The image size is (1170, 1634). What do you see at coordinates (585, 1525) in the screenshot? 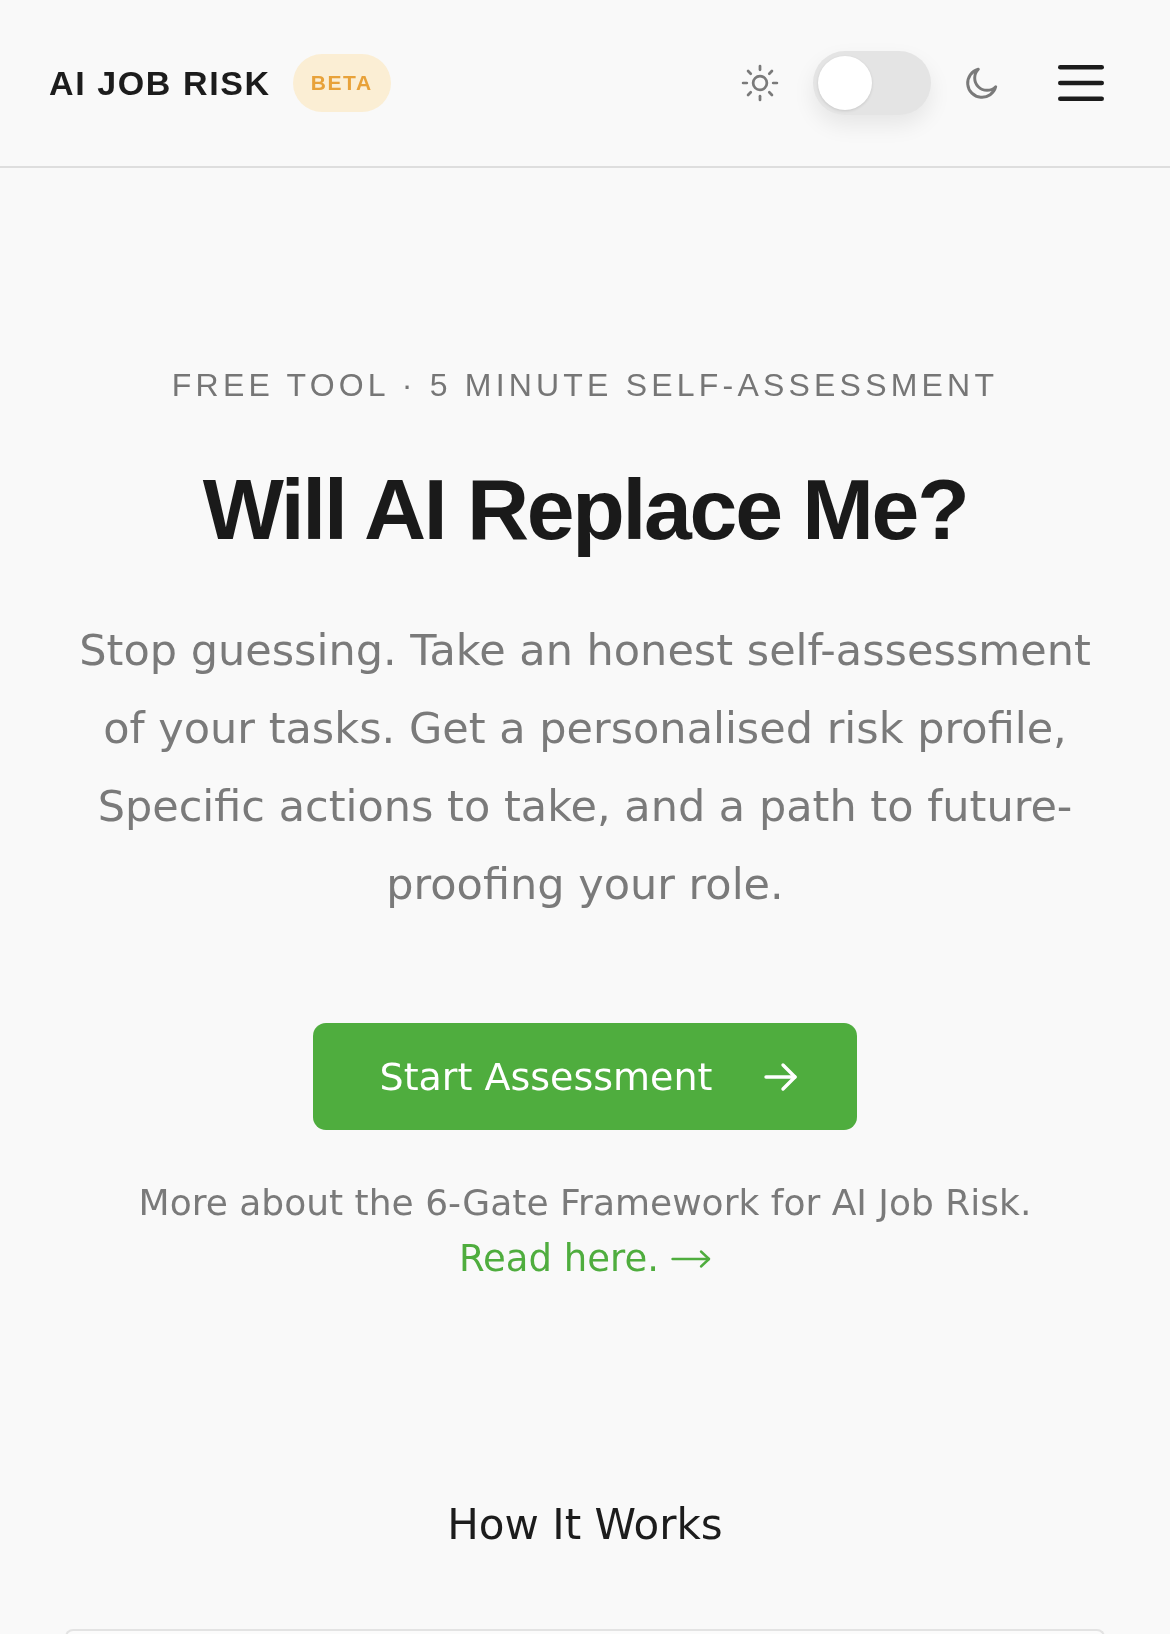
I see `section-heading: How It Works` at bounding box center [585, 1525].